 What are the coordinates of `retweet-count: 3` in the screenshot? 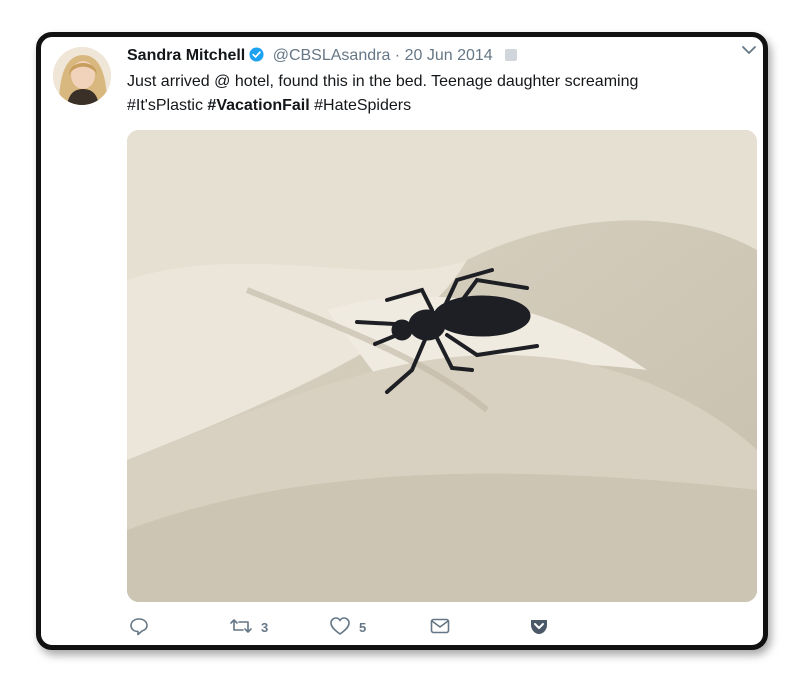 It's located at (265, 627).